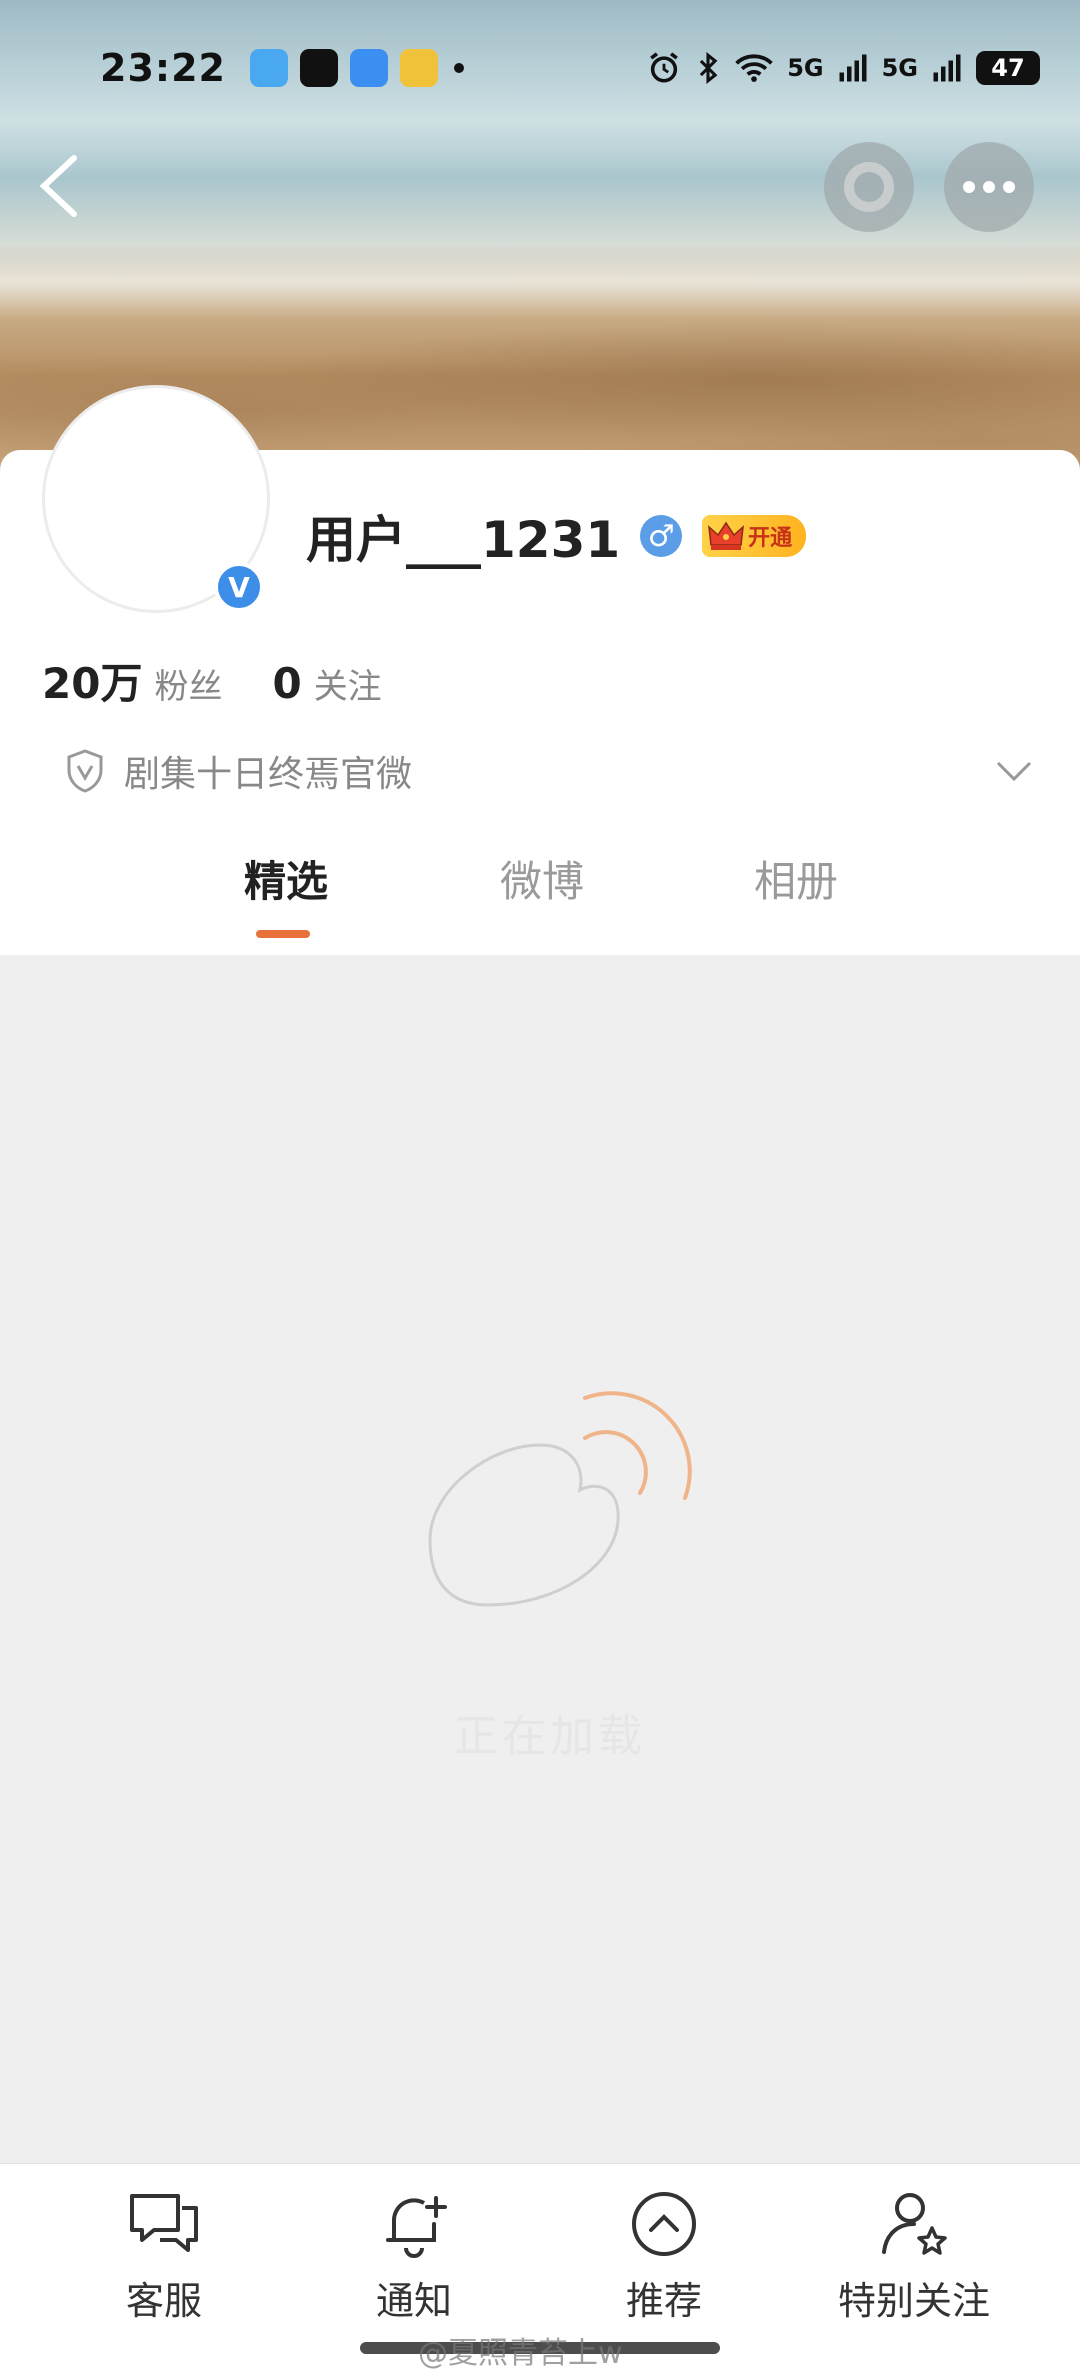 This screenshot has height=2375, width=1080. What do you see at coordinates (899, 68) in the screenshot?
I see `signal-2-label: 5G` at bounding box center [899, 68].